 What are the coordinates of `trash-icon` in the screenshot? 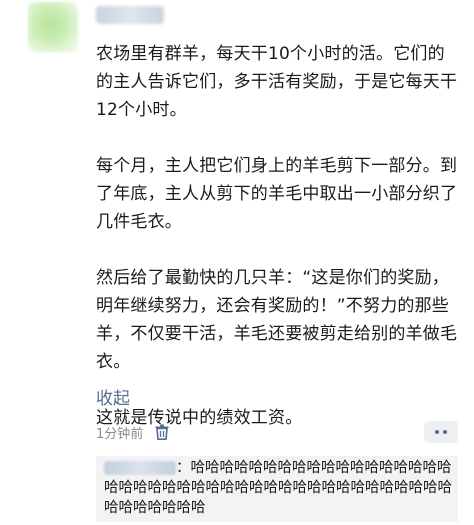 It's located at (162, 432).